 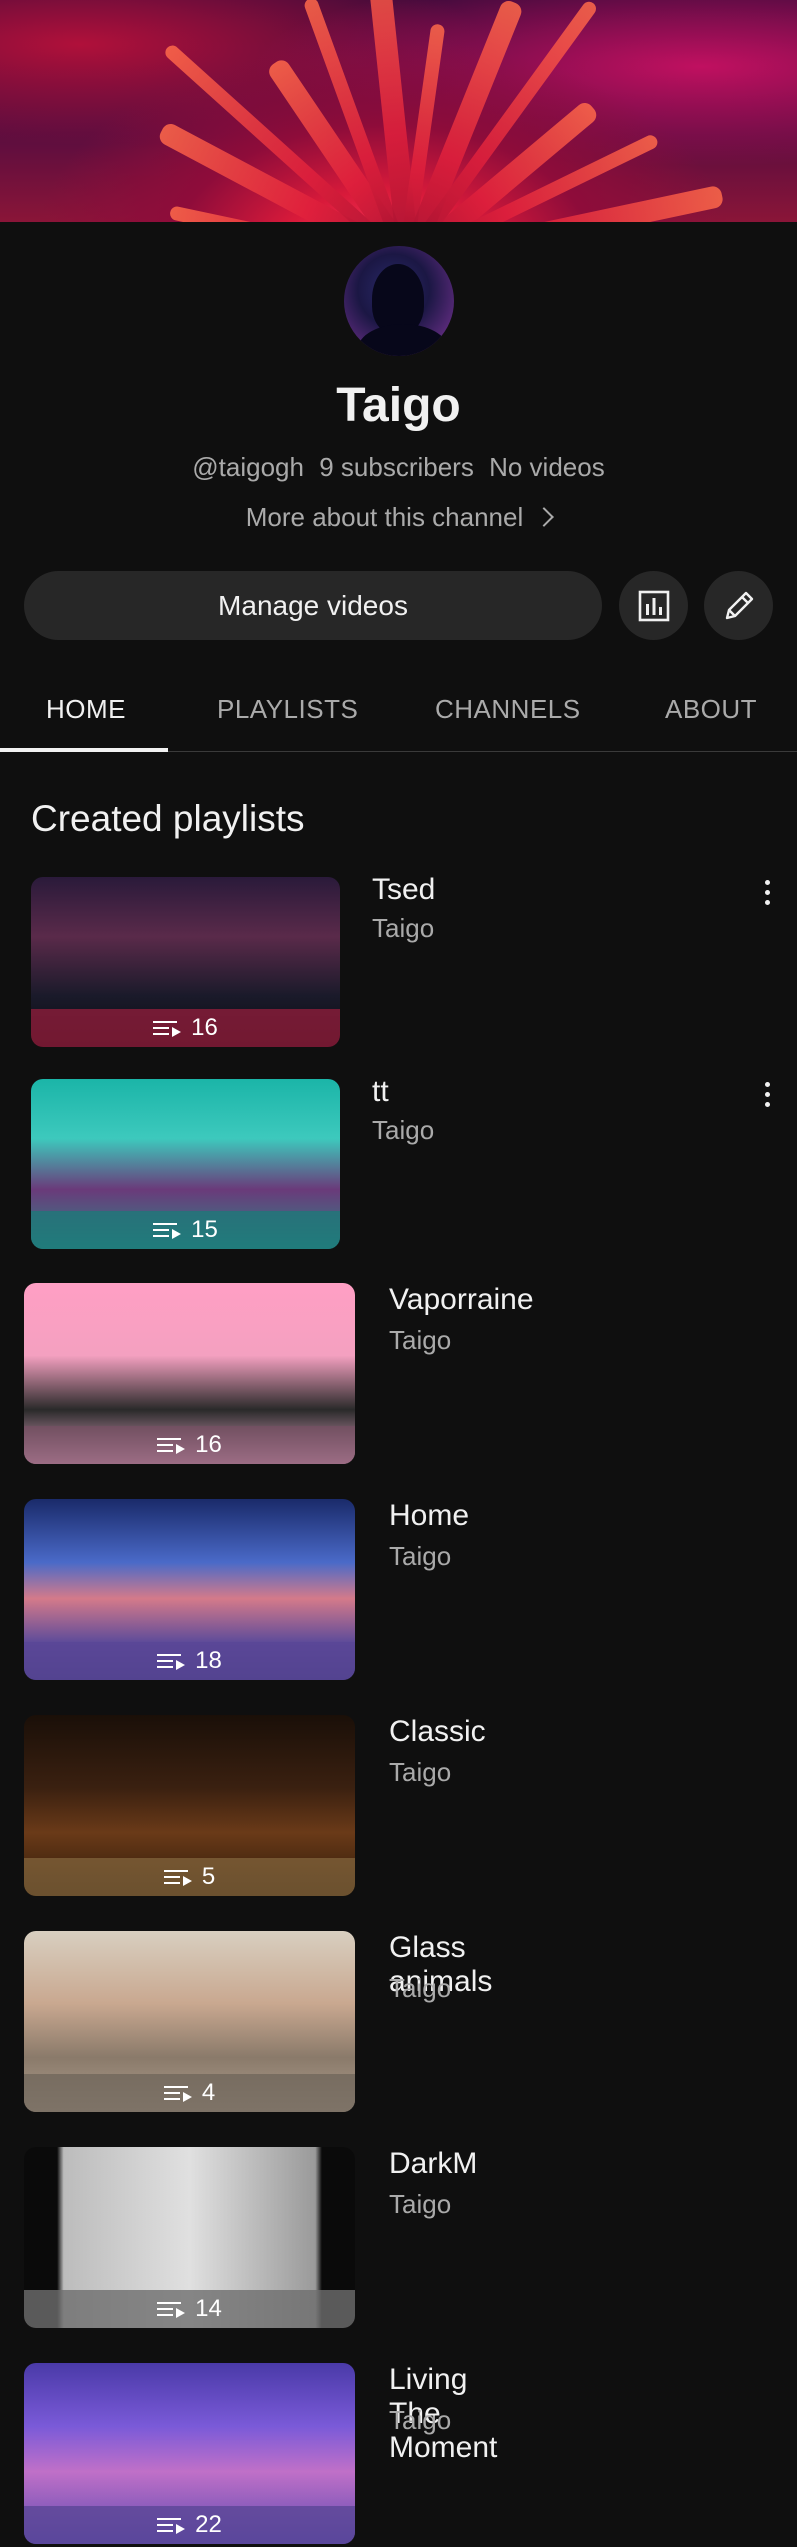 What do you see at coordinates (208, 2092) in the screenshot?
I see `playlist-video-count: 4` at bounding box center [208, 2092].